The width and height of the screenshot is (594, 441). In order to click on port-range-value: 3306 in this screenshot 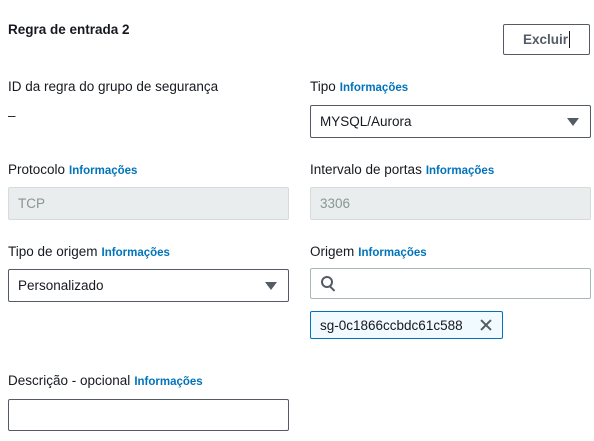, I will do `click(335, 203)`.